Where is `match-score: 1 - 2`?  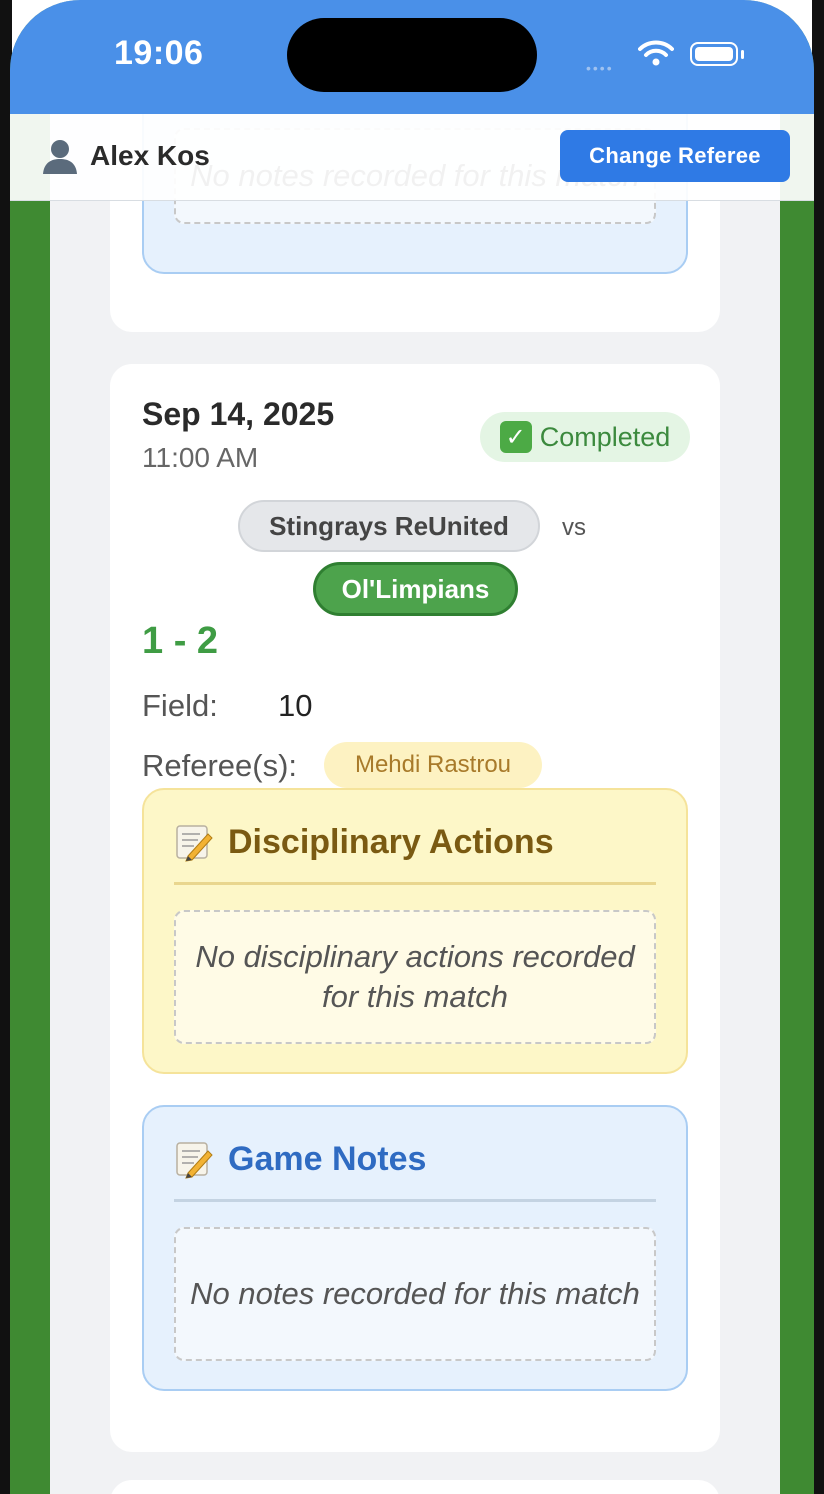 match-score: 1 - 2 is located at coordinates (180, 641).